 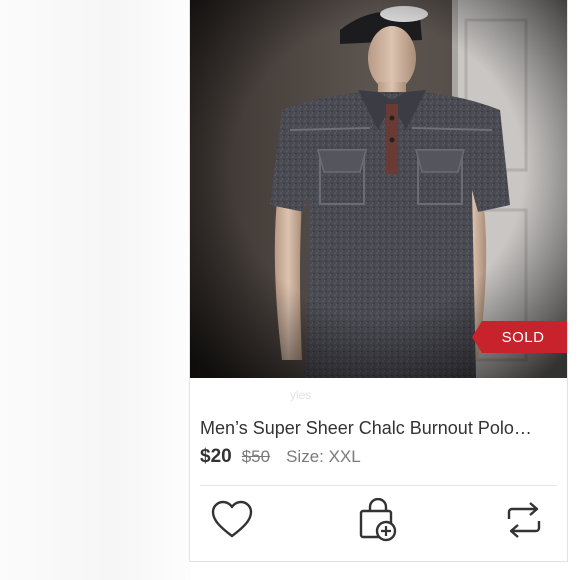 What do you see at coordinates (323, 456) in the screenshot?
I see `size-label: Size: XXL` at bounding box center [323, 456].